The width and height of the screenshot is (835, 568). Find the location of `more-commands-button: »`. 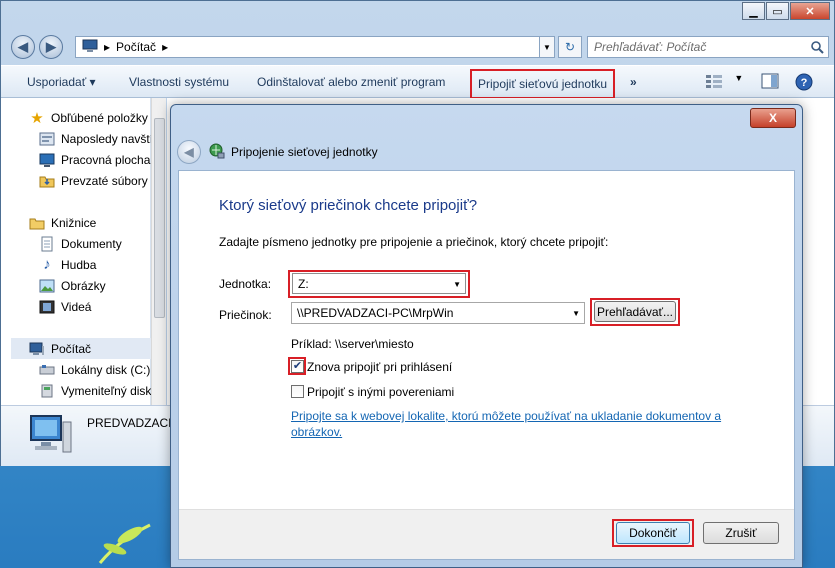

more-commands-button: » is located at coordinates (633, 82).